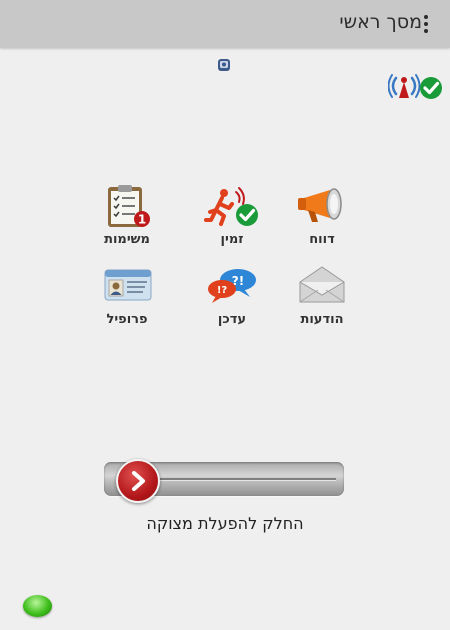 This screenshot has width=450, height=630. I want to click on tile-messages: הודעות, so click(322, 301).